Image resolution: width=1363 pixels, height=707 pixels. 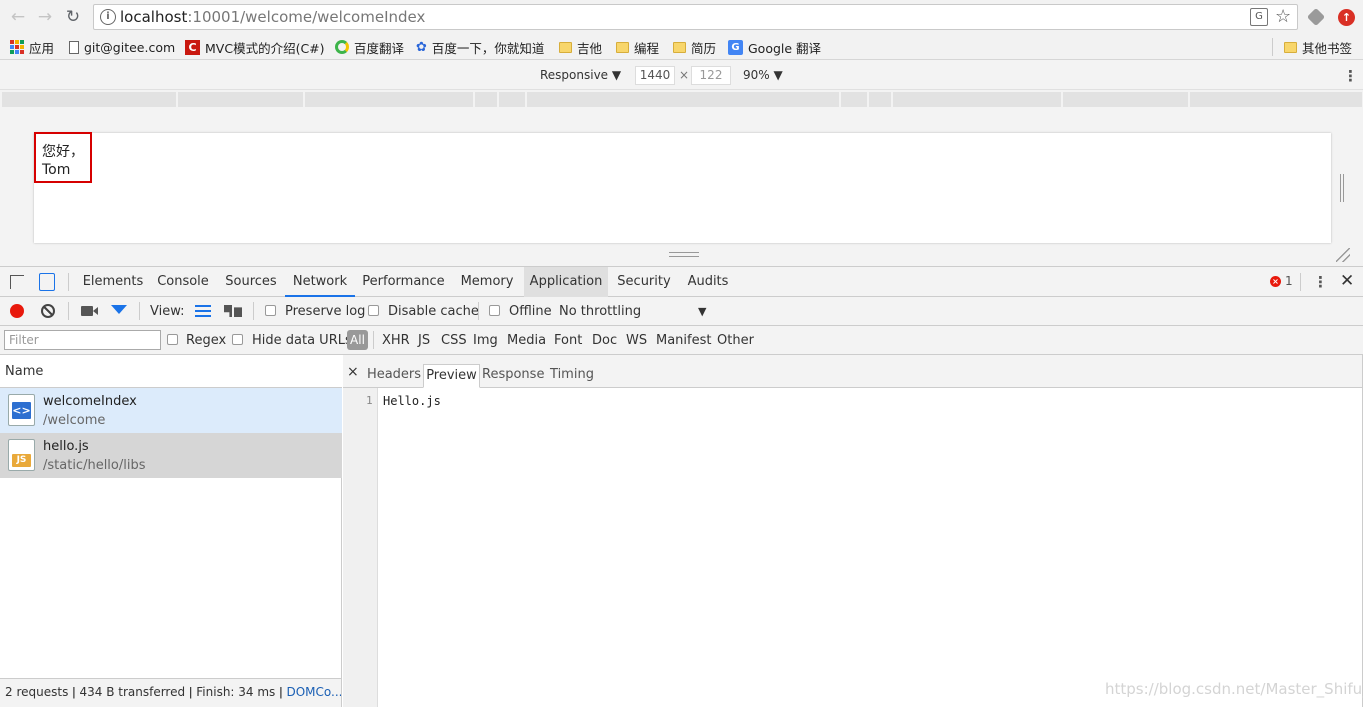 I want to click on width-resize-handle, so click(x=1342, y=188).